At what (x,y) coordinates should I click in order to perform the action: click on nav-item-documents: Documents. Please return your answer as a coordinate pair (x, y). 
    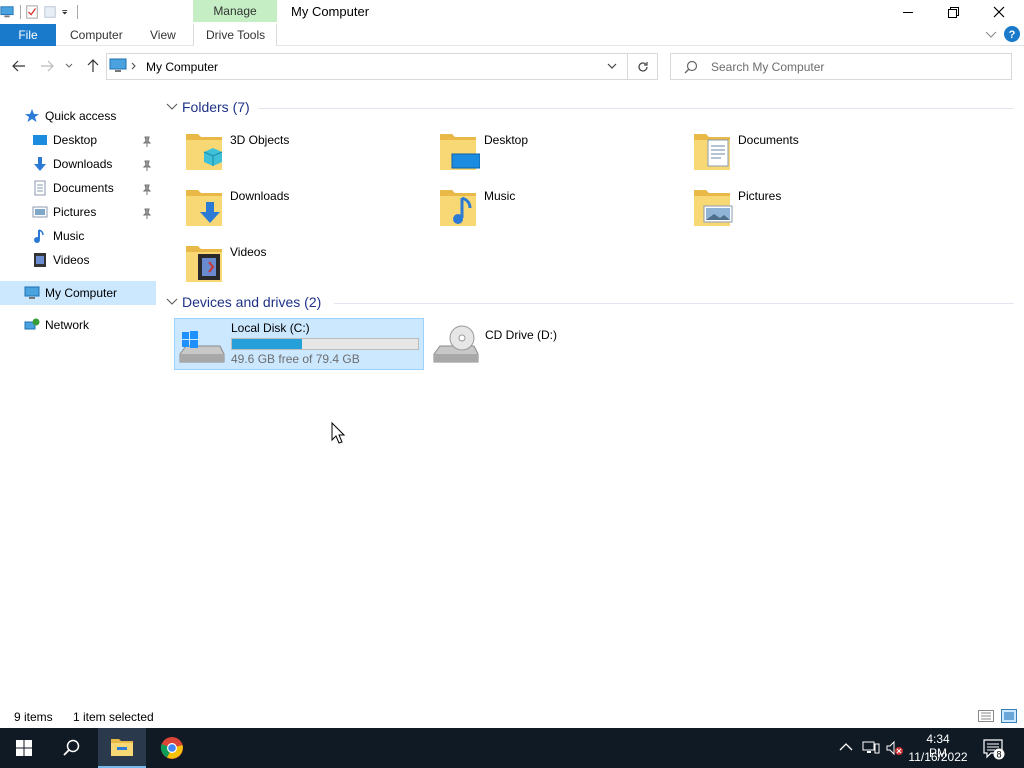
    Looking at the image, I should click on (73, 188).